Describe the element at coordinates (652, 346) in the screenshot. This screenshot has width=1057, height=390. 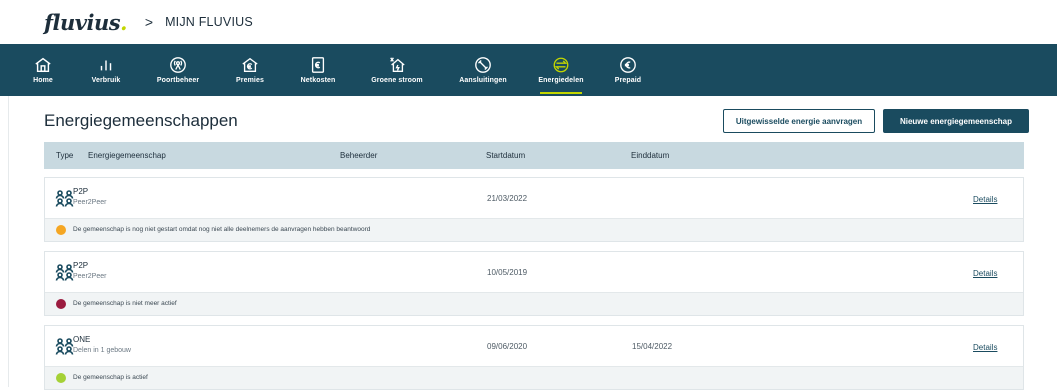
I see `end-date: 15/04/2022` at that location.